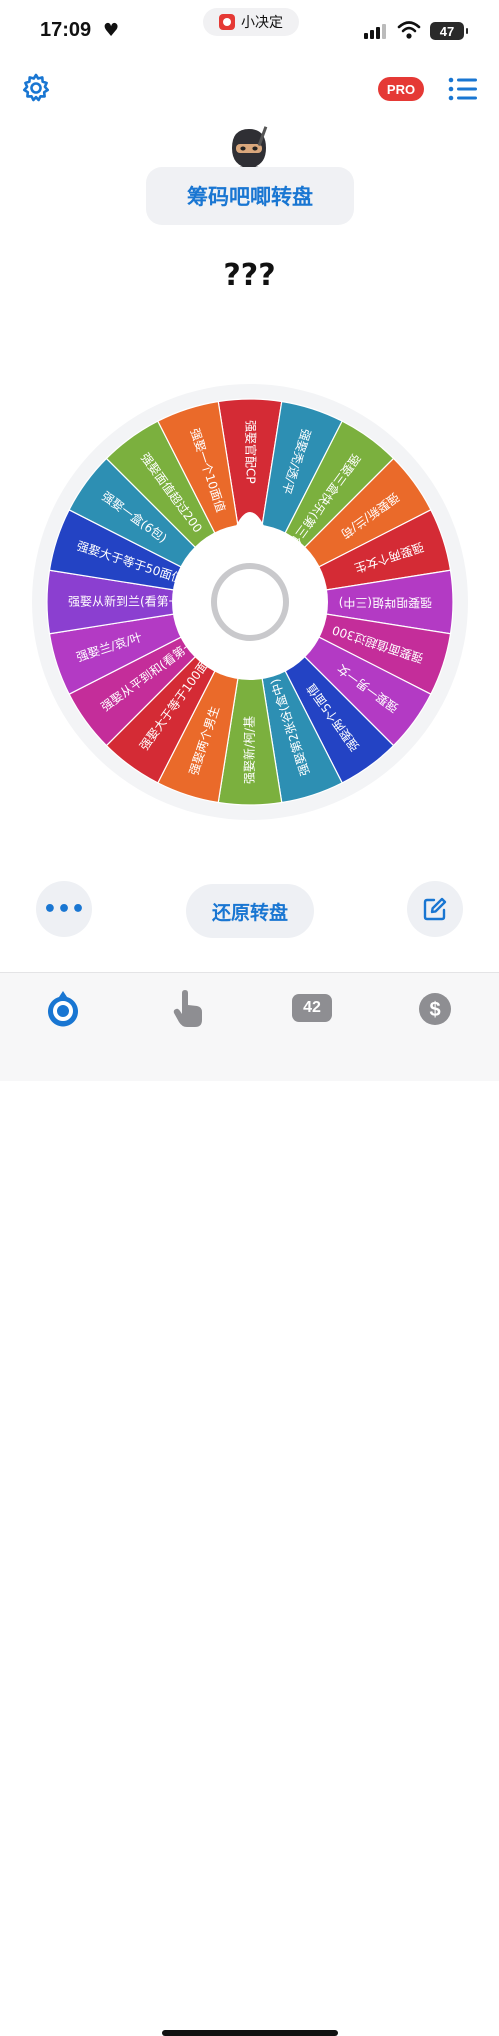 The width and height of the screenshot is (499, 2036). I want to click on tab-count: 42, so click(312, 1008).